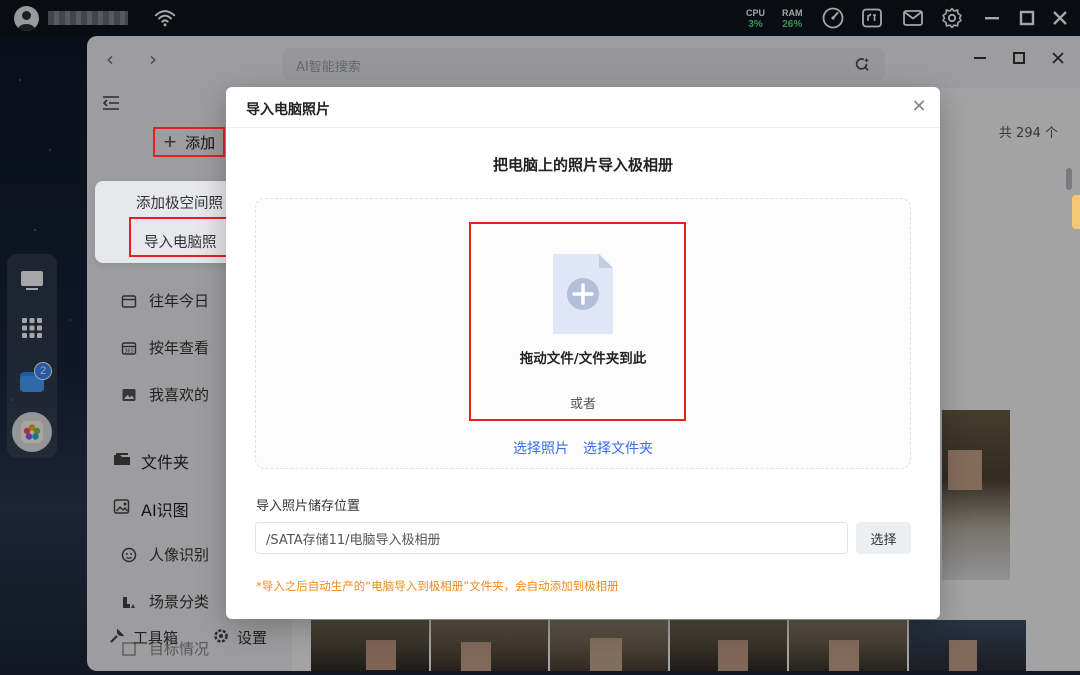  Describe the element at coordinates (551, 538) in the screenshot. I see `storage-path-field` at that location.